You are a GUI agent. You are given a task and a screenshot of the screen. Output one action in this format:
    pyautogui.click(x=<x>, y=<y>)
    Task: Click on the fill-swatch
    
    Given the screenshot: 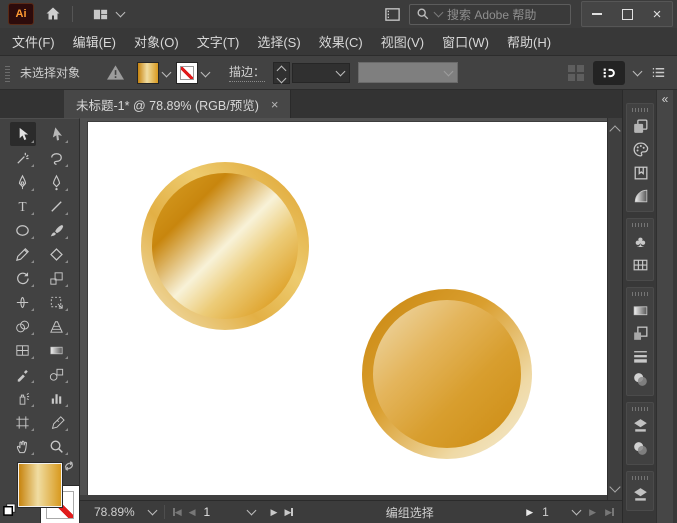 What is the action you would take?
    pyautogui.click(x=40, y=485)
    